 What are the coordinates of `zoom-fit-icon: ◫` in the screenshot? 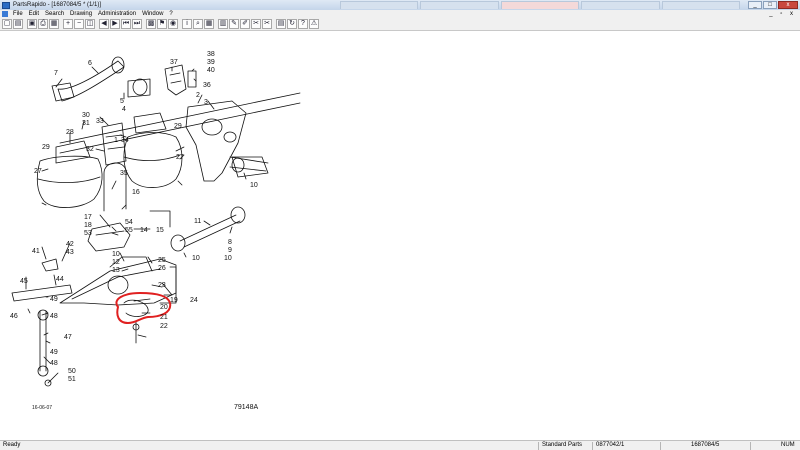 It's located at (90, 24).